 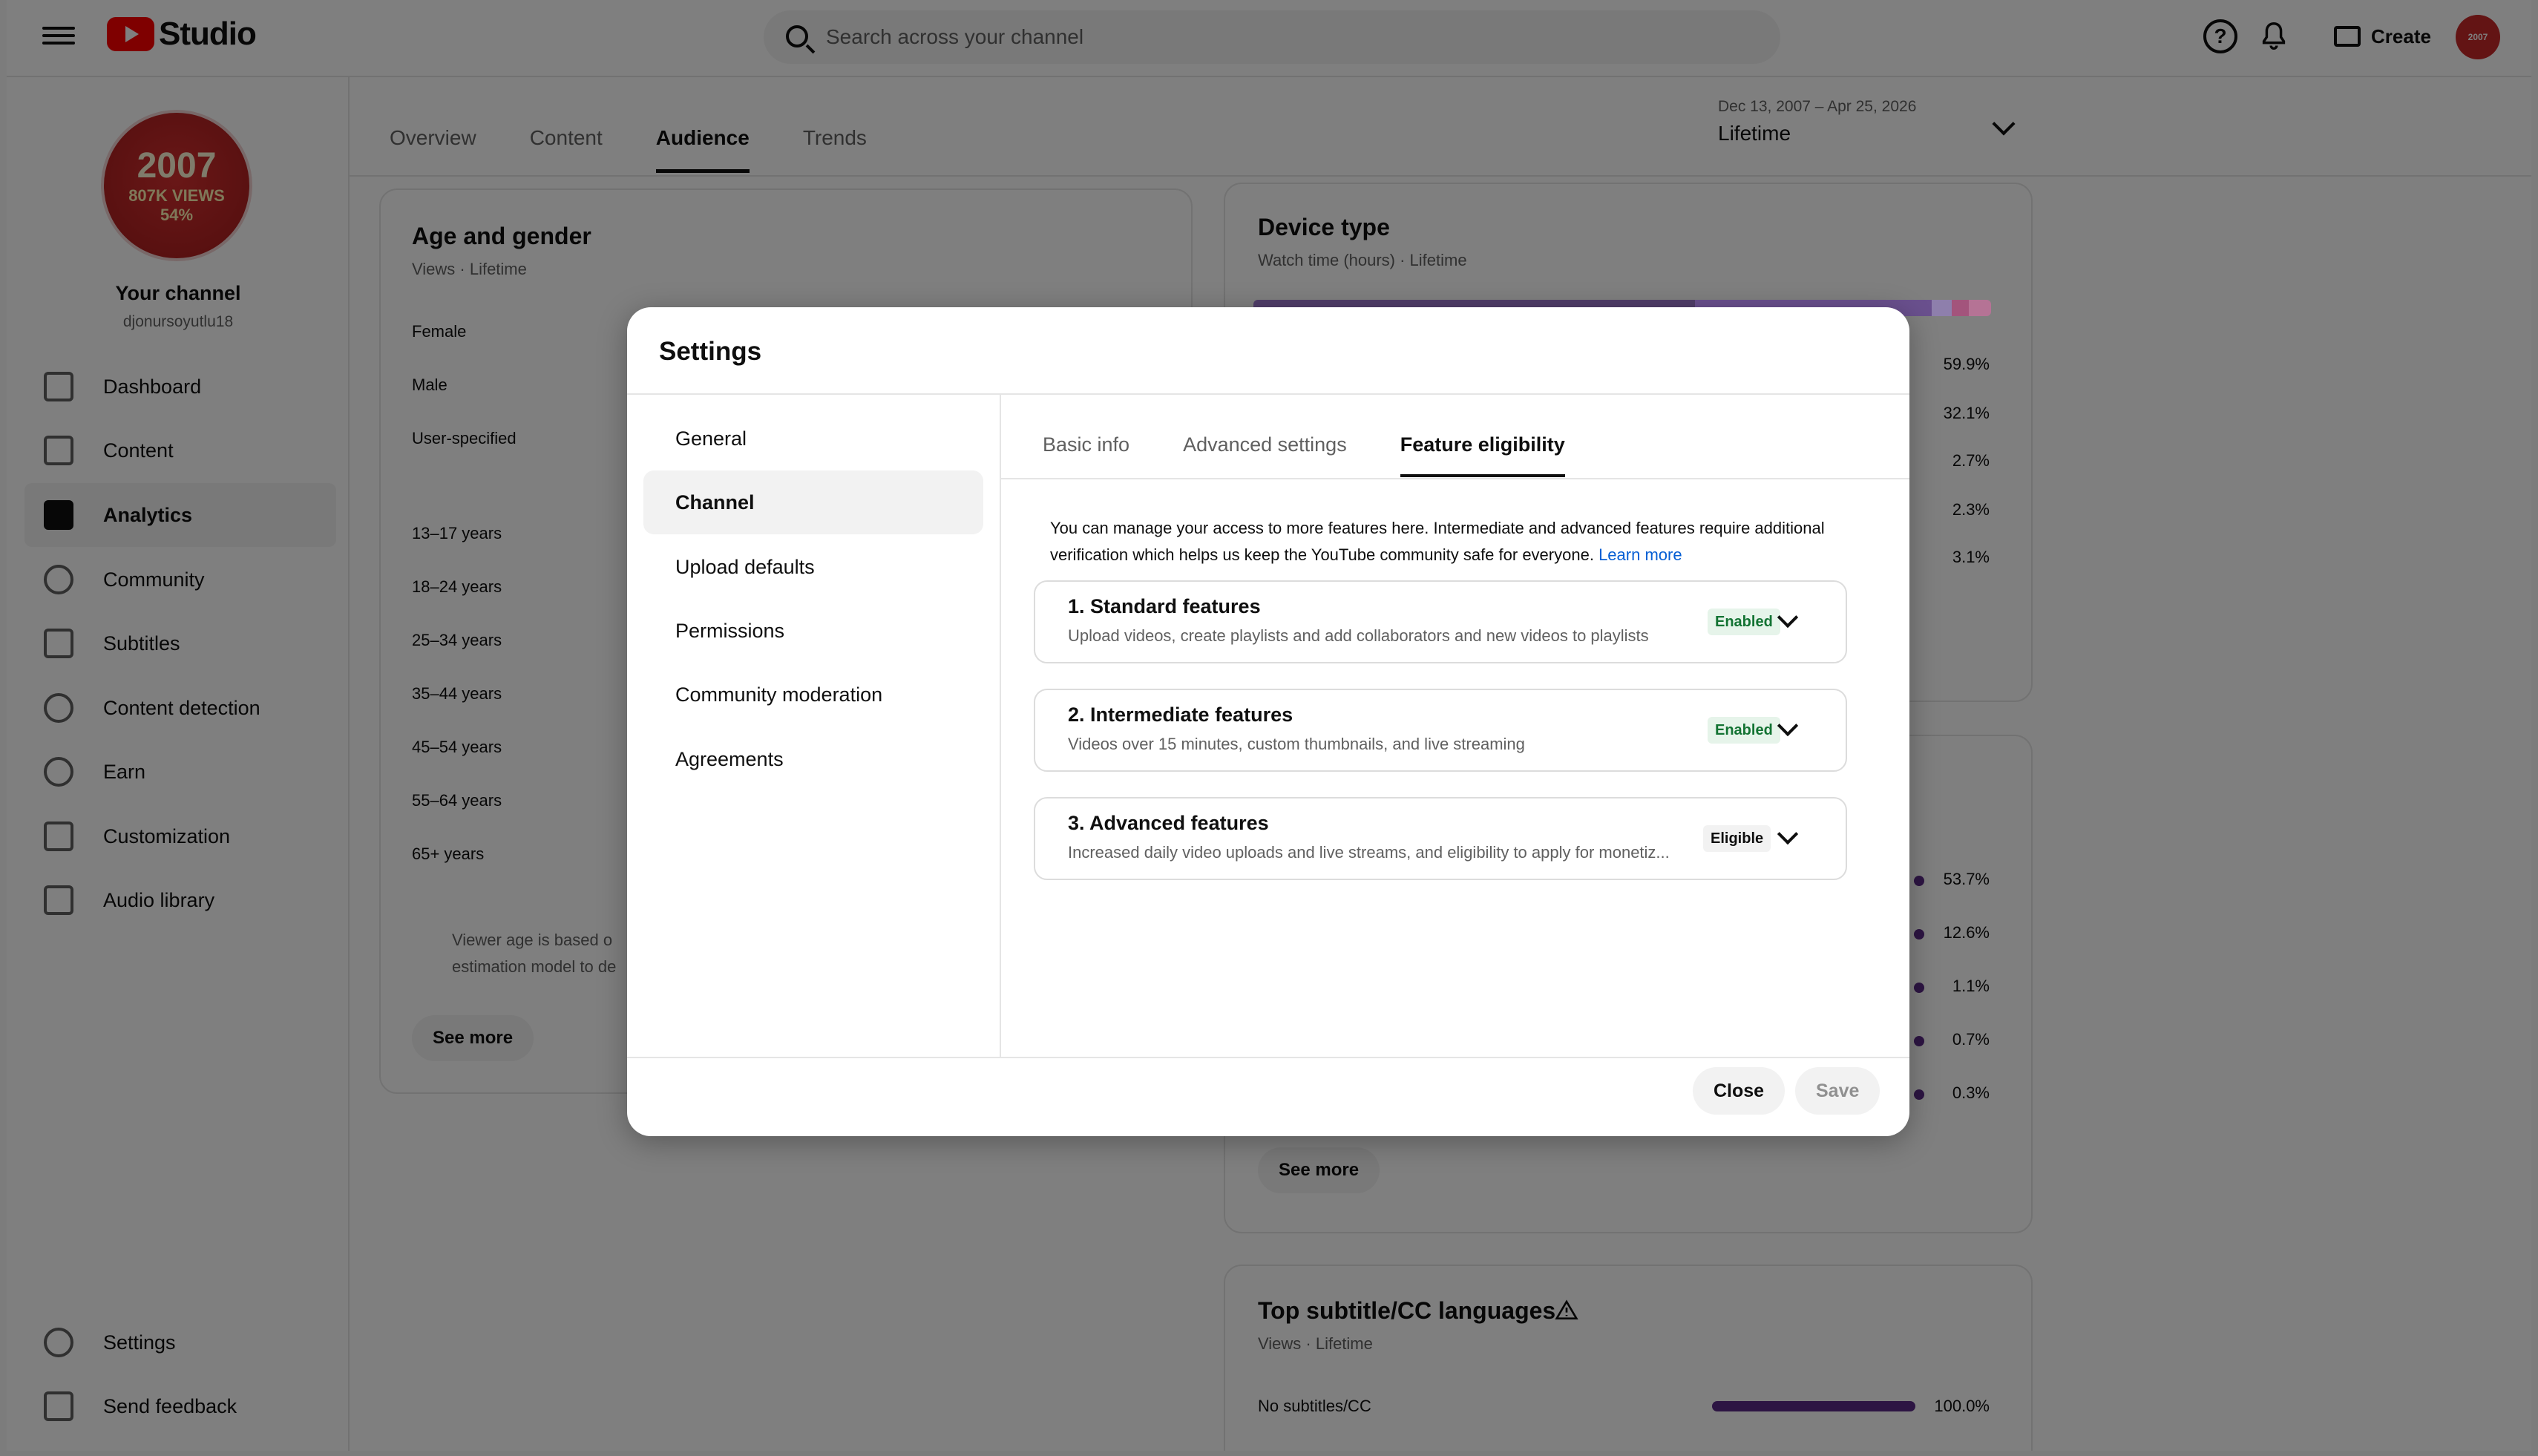 What do you see at coordinates (813, 502) in the screenshot?
I see `settings-nav-channel: Channel` at bounding box center [813, 502].